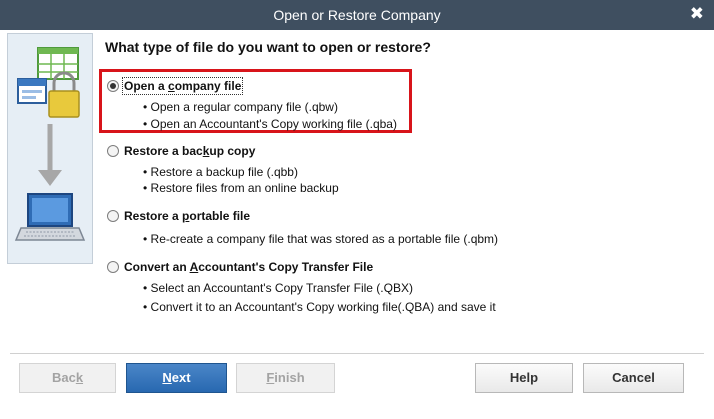 The width and height of the screenshot is (714, 419). I want to click on bullet-restore-online: • Restore files from an online backup, so click(241, 188).